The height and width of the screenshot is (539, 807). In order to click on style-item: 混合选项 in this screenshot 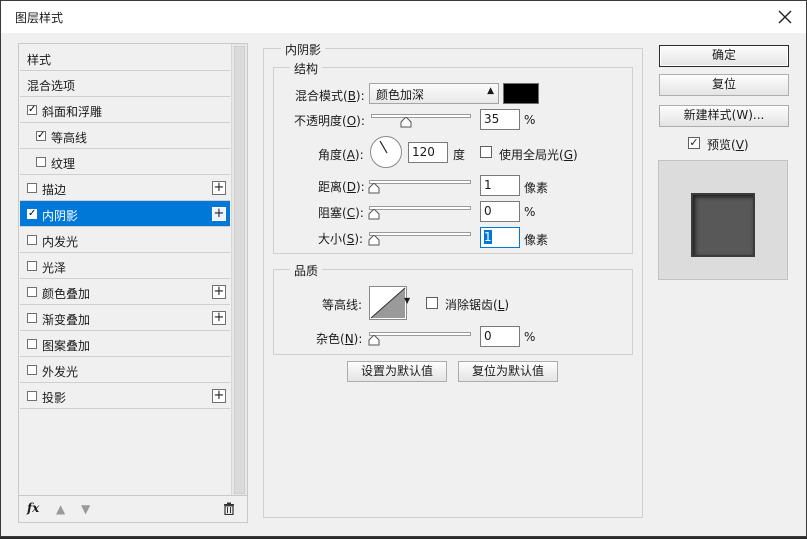, I will do `click(125, 84)`.